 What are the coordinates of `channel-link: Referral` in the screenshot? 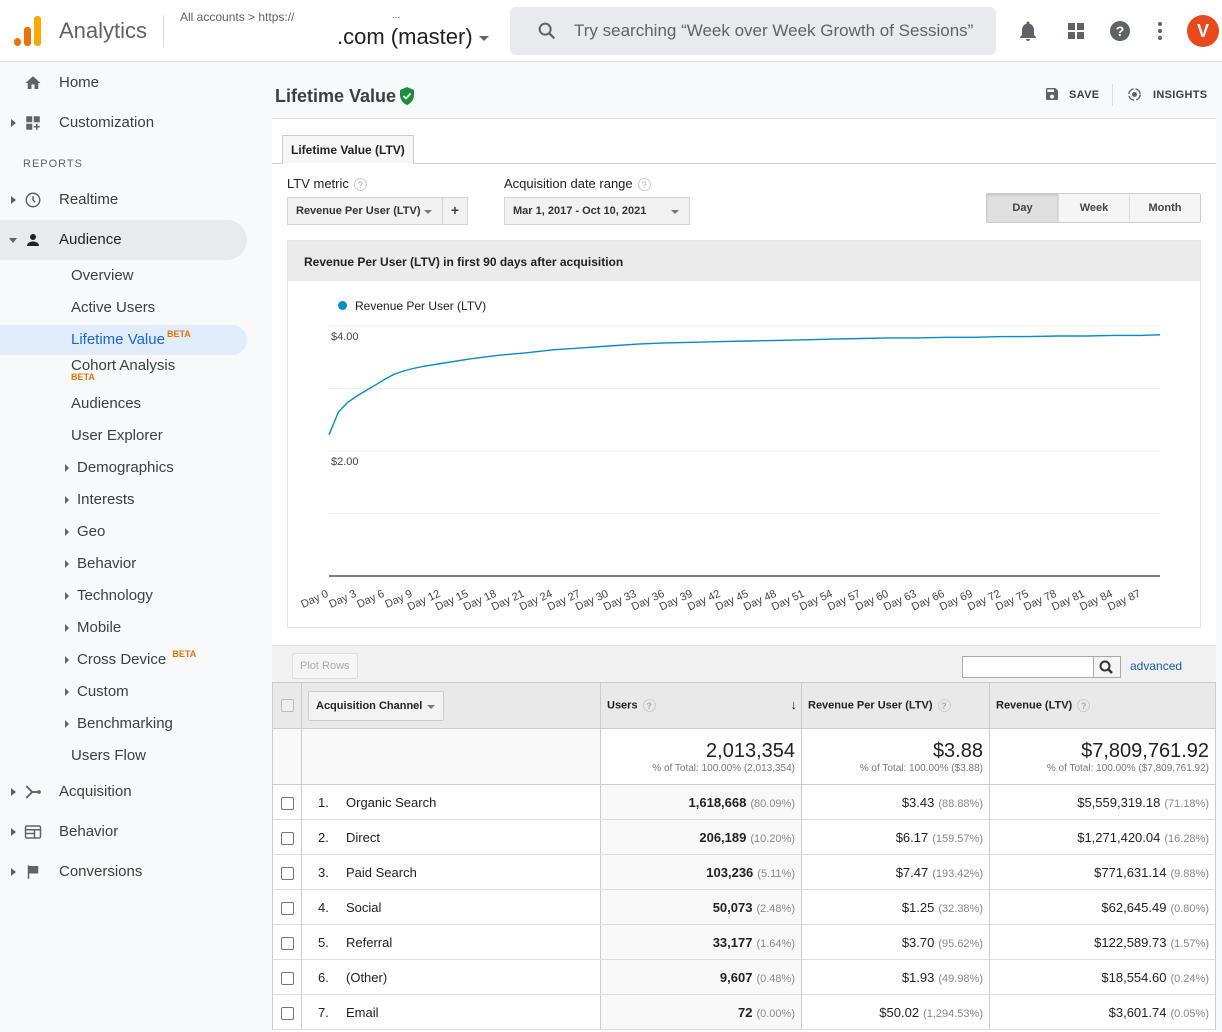 It's located at (369, 942).